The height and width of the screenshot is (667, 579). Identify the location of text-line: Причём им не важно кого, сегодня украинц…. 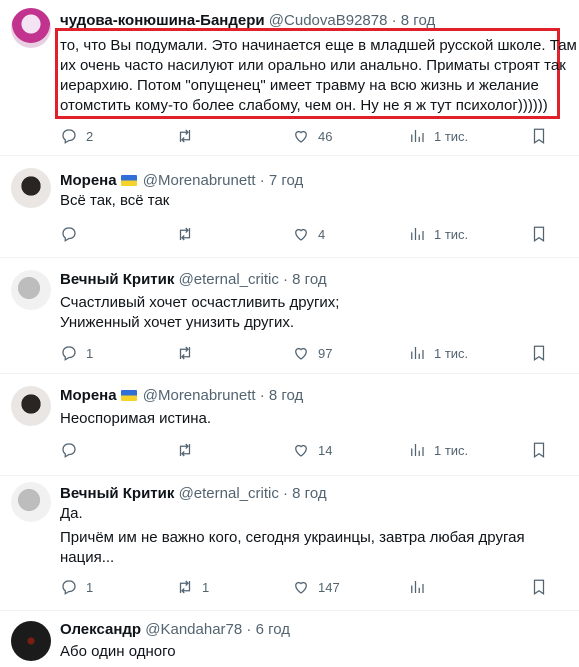
(292, 537).